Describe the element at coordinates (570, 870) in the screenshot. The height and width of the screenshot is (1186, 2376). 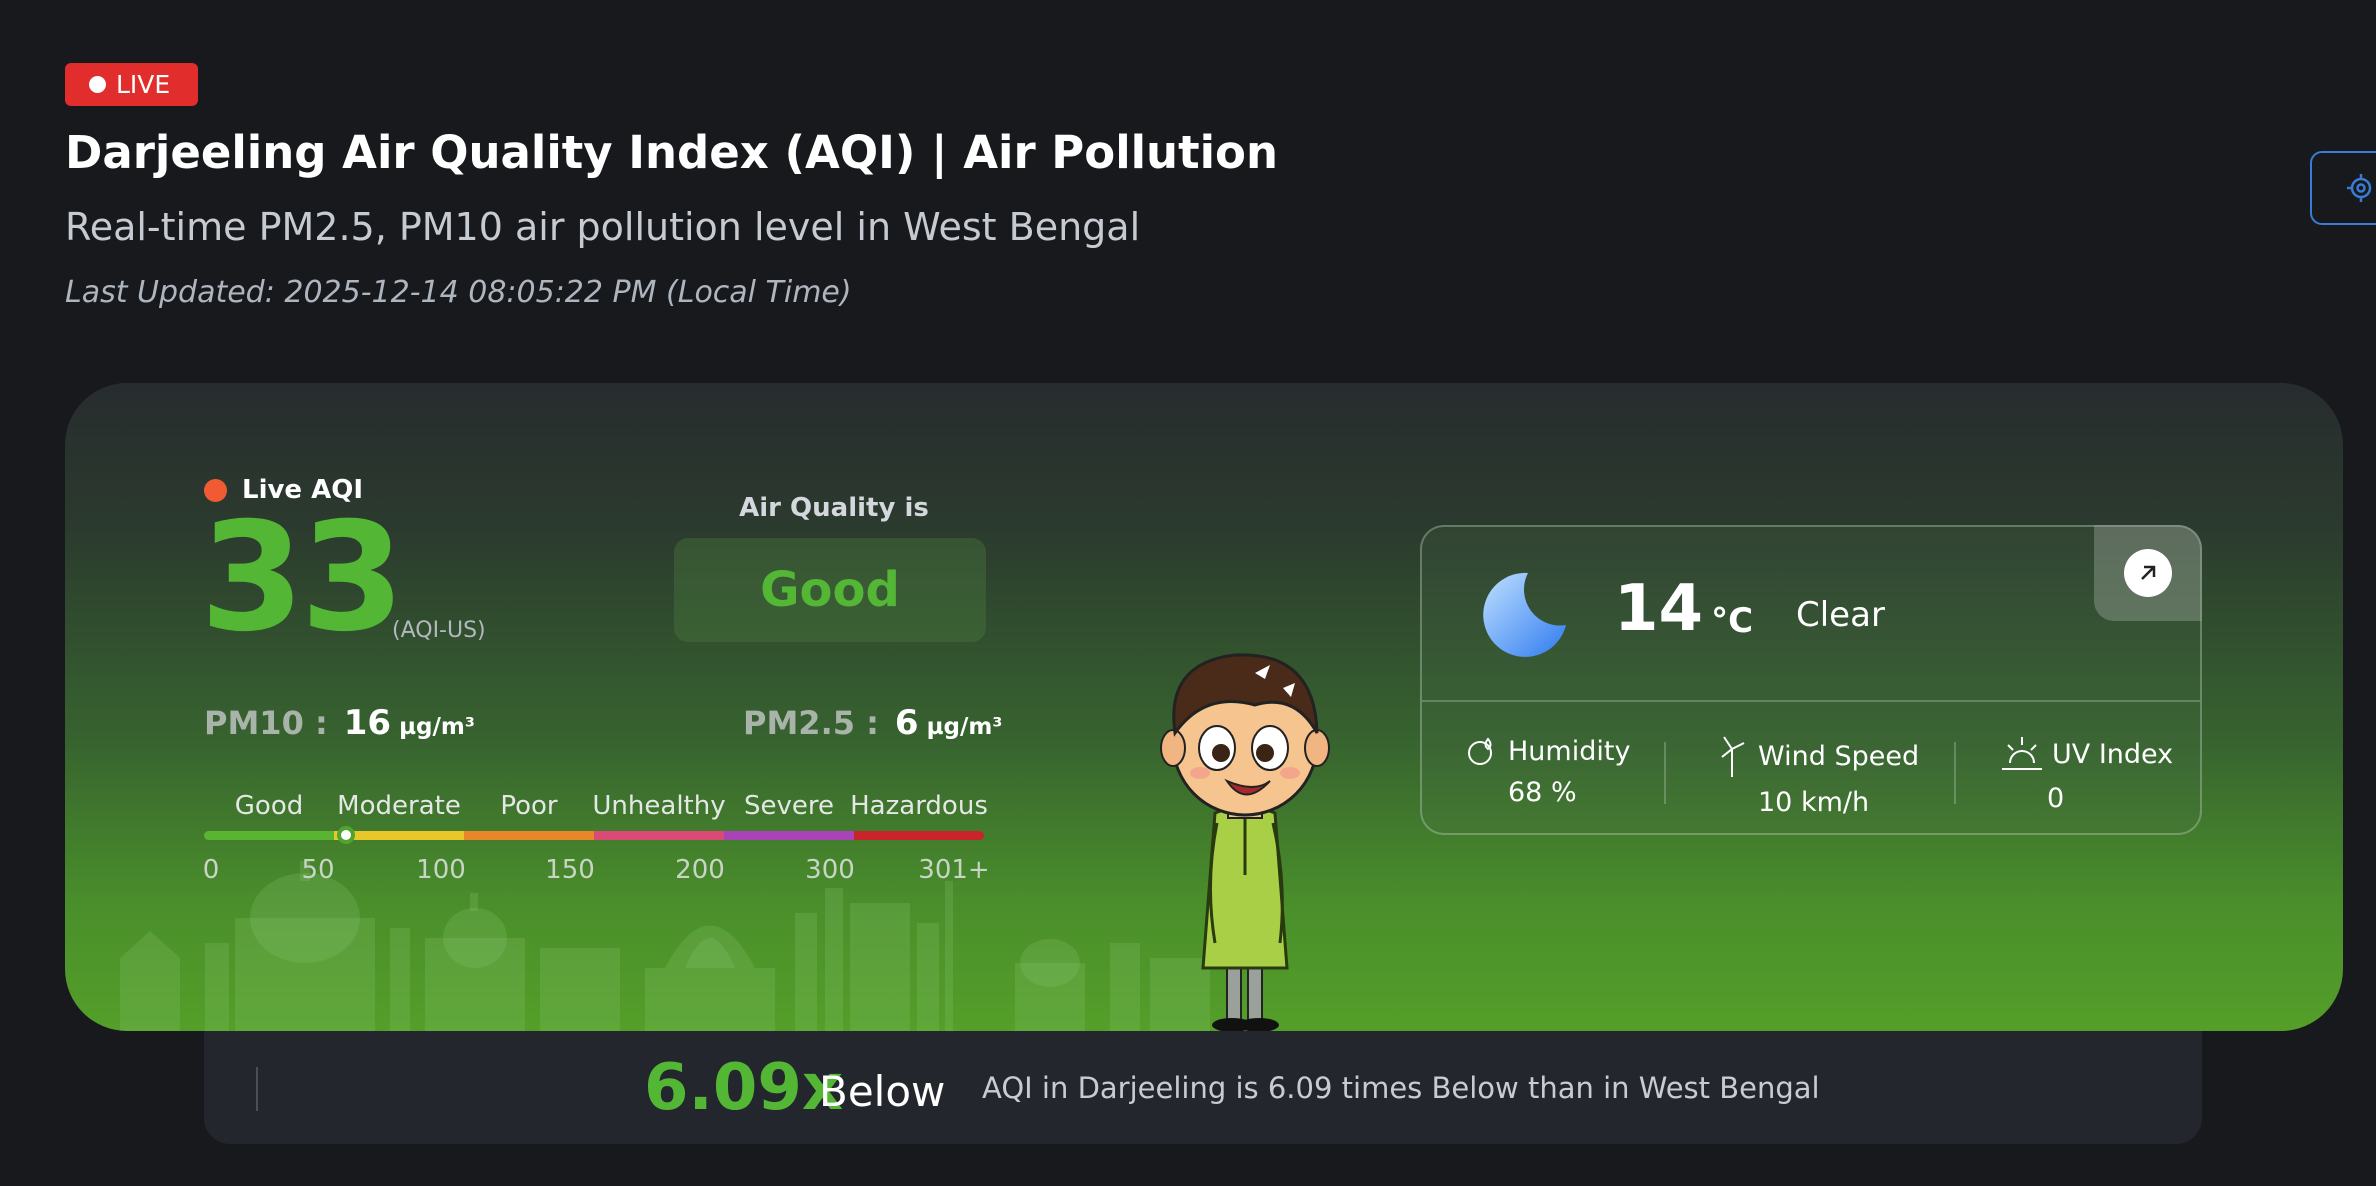
I see `scale-tick: 150` at that location.